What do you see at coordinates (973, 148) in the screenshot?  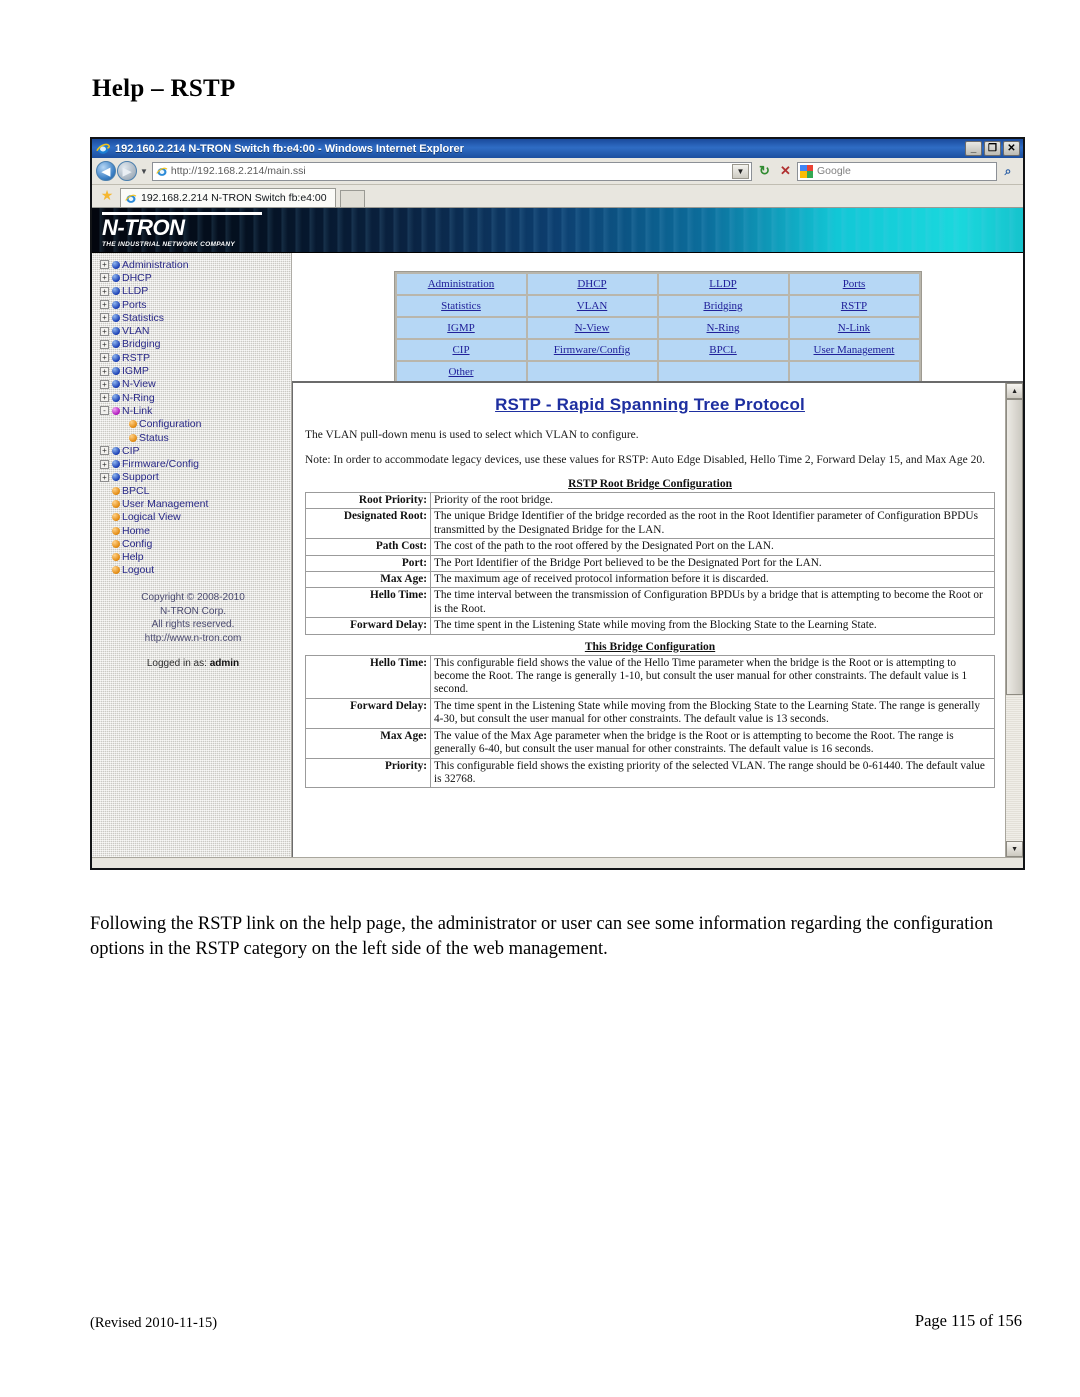 I see `minimize-button: _` at bounding box center [973, 148].